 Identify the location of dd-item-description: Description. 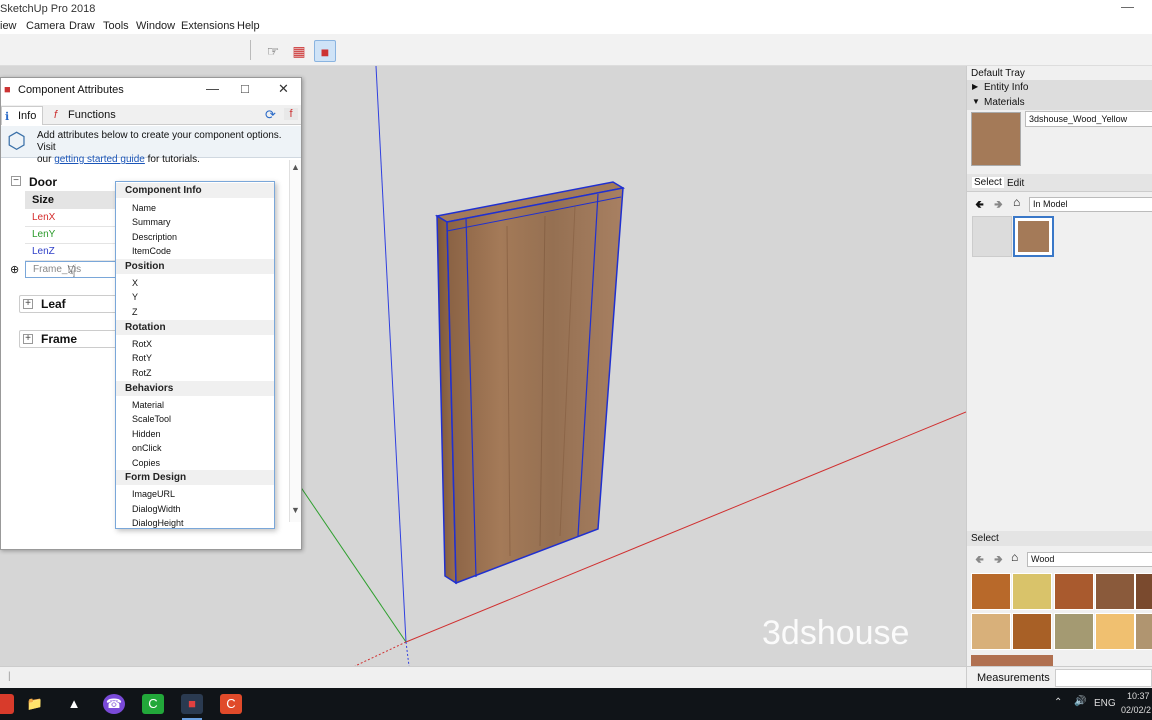
(154, 237).